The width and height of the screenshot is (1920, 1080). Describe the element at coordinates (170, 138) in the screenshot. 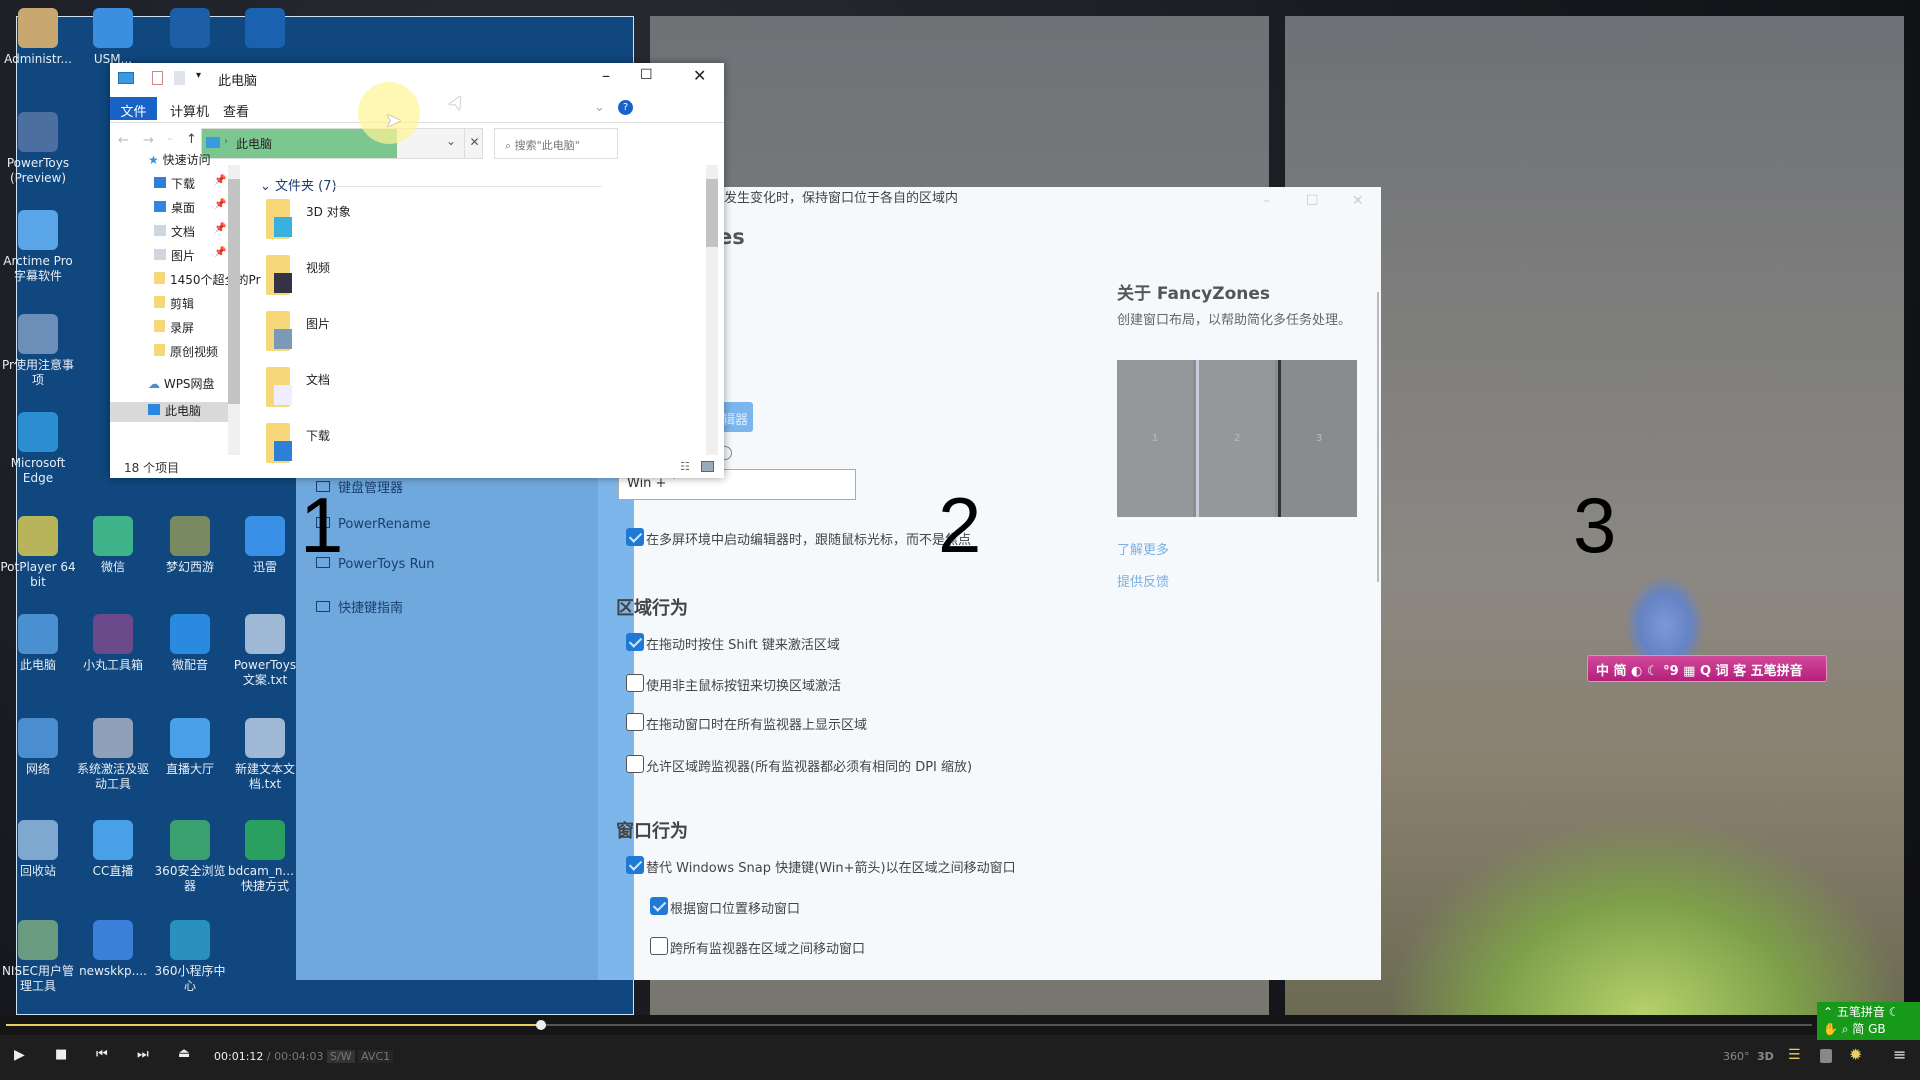

I see `recent-dropdown: ⌄` at that location.